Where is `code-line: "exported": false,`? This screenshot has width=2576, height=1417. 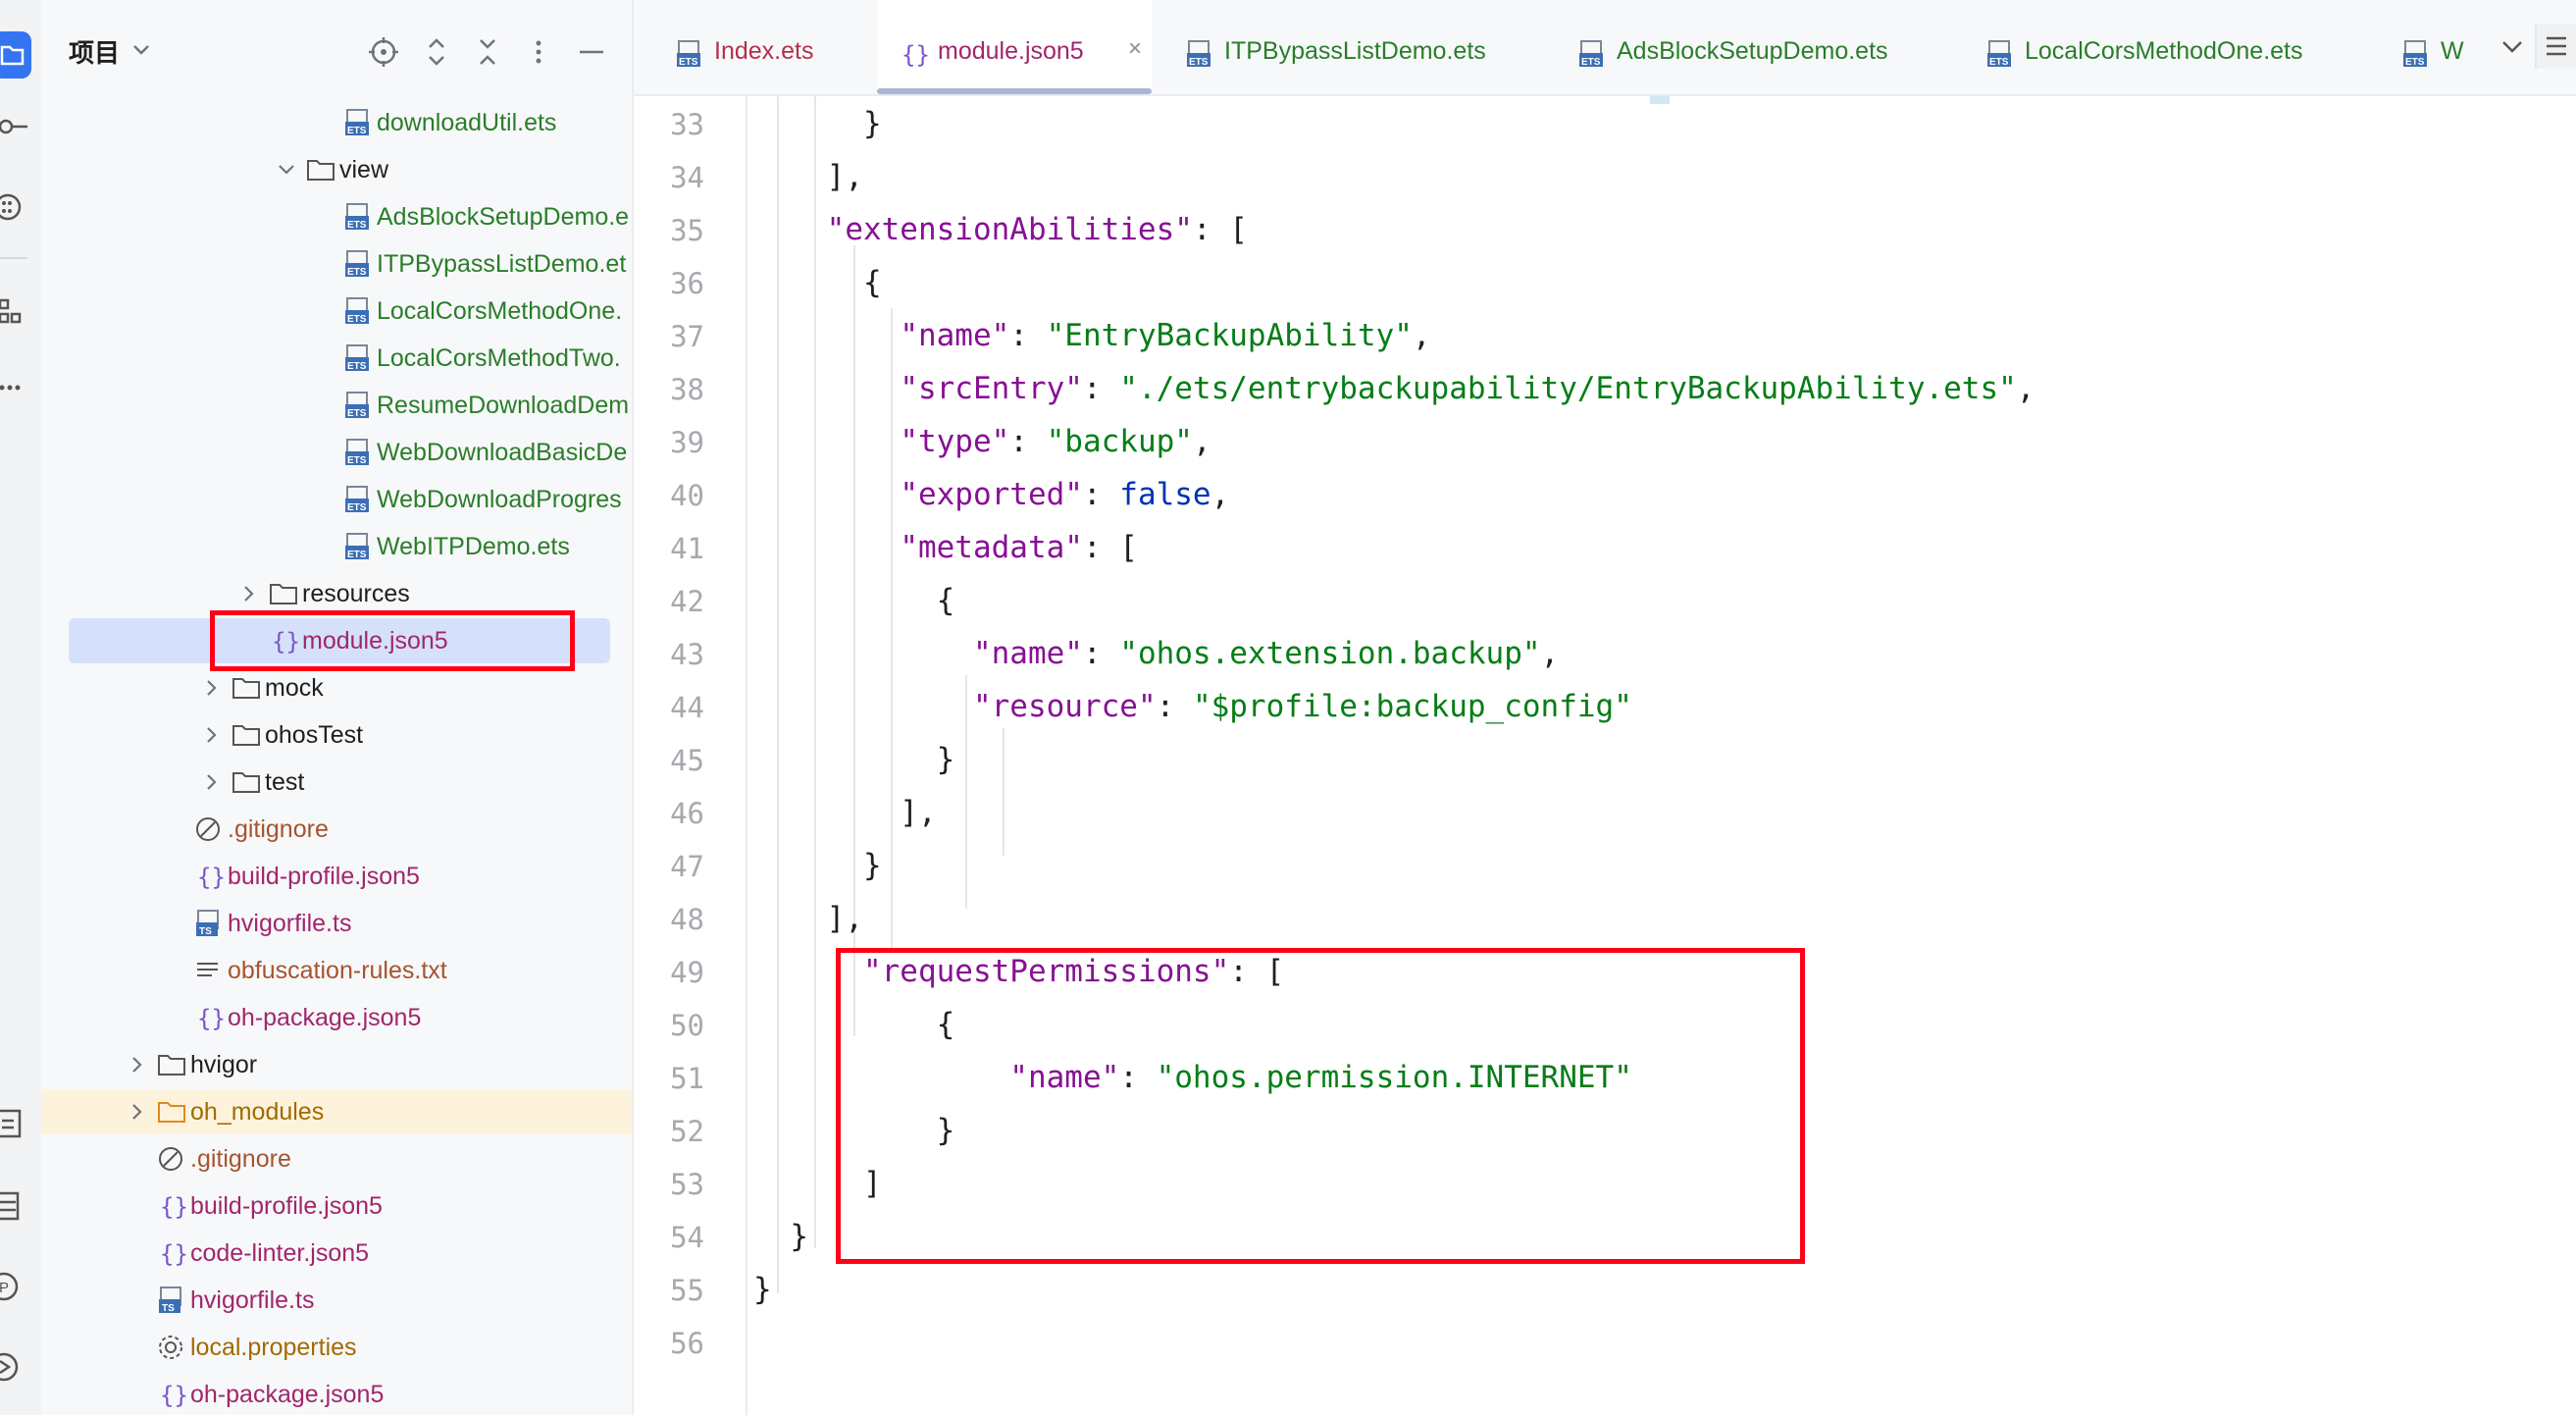 code-line: "exported": false, is located at coordinates (991, 495).